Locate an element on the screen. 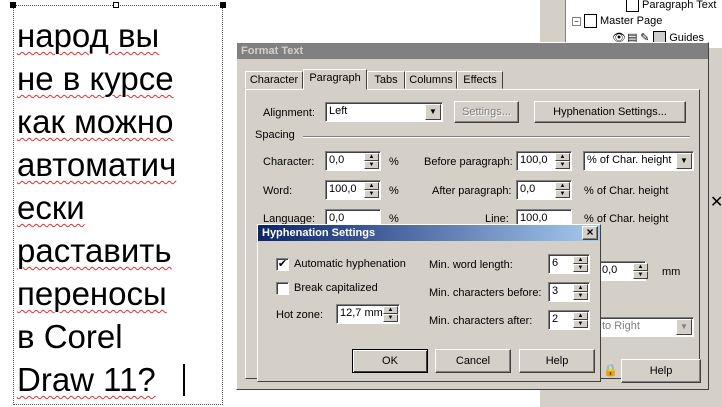  text-line-1: народ вы is located at coordinates (88, 35).